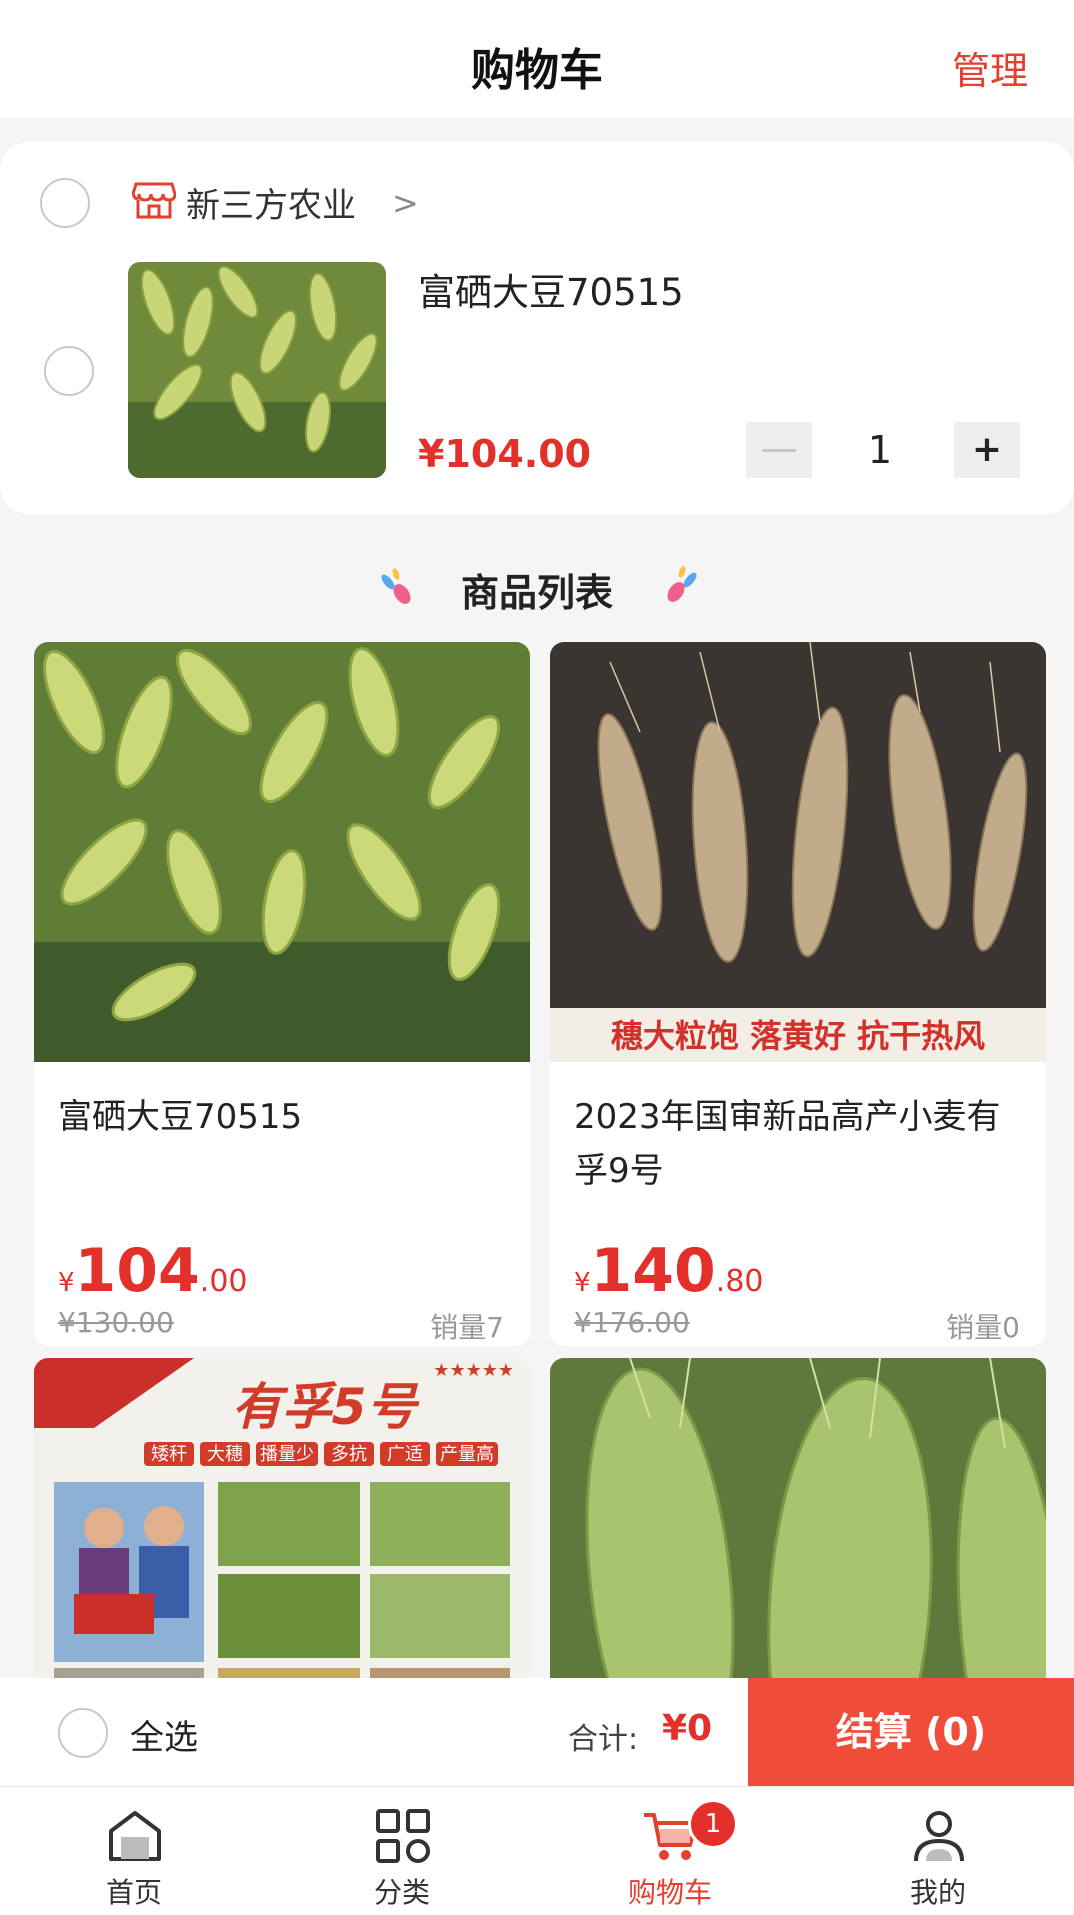 Image resolution: width=1074 pixels, height=1915 pixels. What do you see at coordinates (937, 1892) in the screenshot?
I see `tab-label: 我的` at bounding box center [937, 1892].